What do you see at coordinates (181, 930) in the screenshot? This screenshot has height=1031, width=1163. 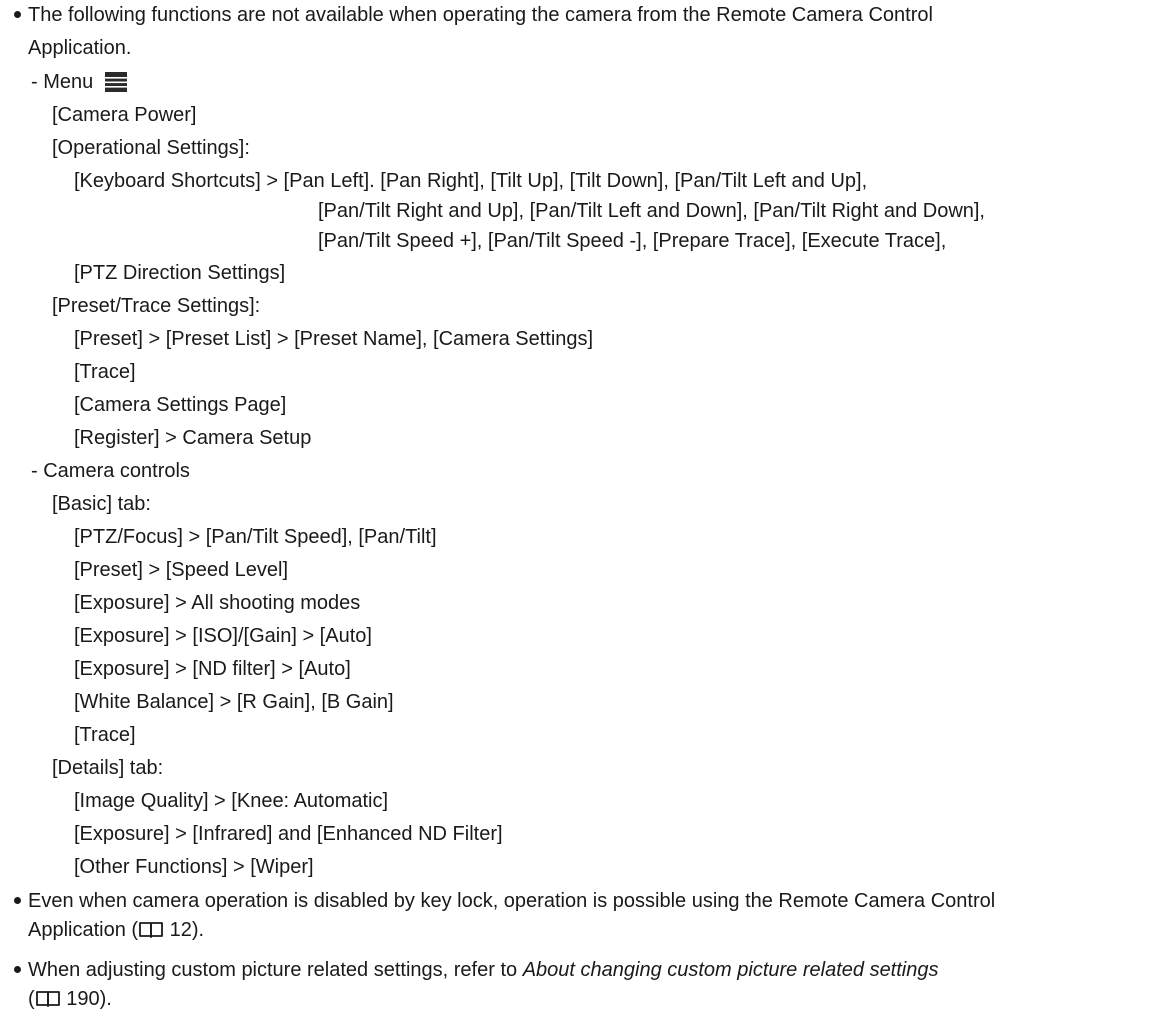 I see `page-reference-link: 12` at bounding box center [181, 930].